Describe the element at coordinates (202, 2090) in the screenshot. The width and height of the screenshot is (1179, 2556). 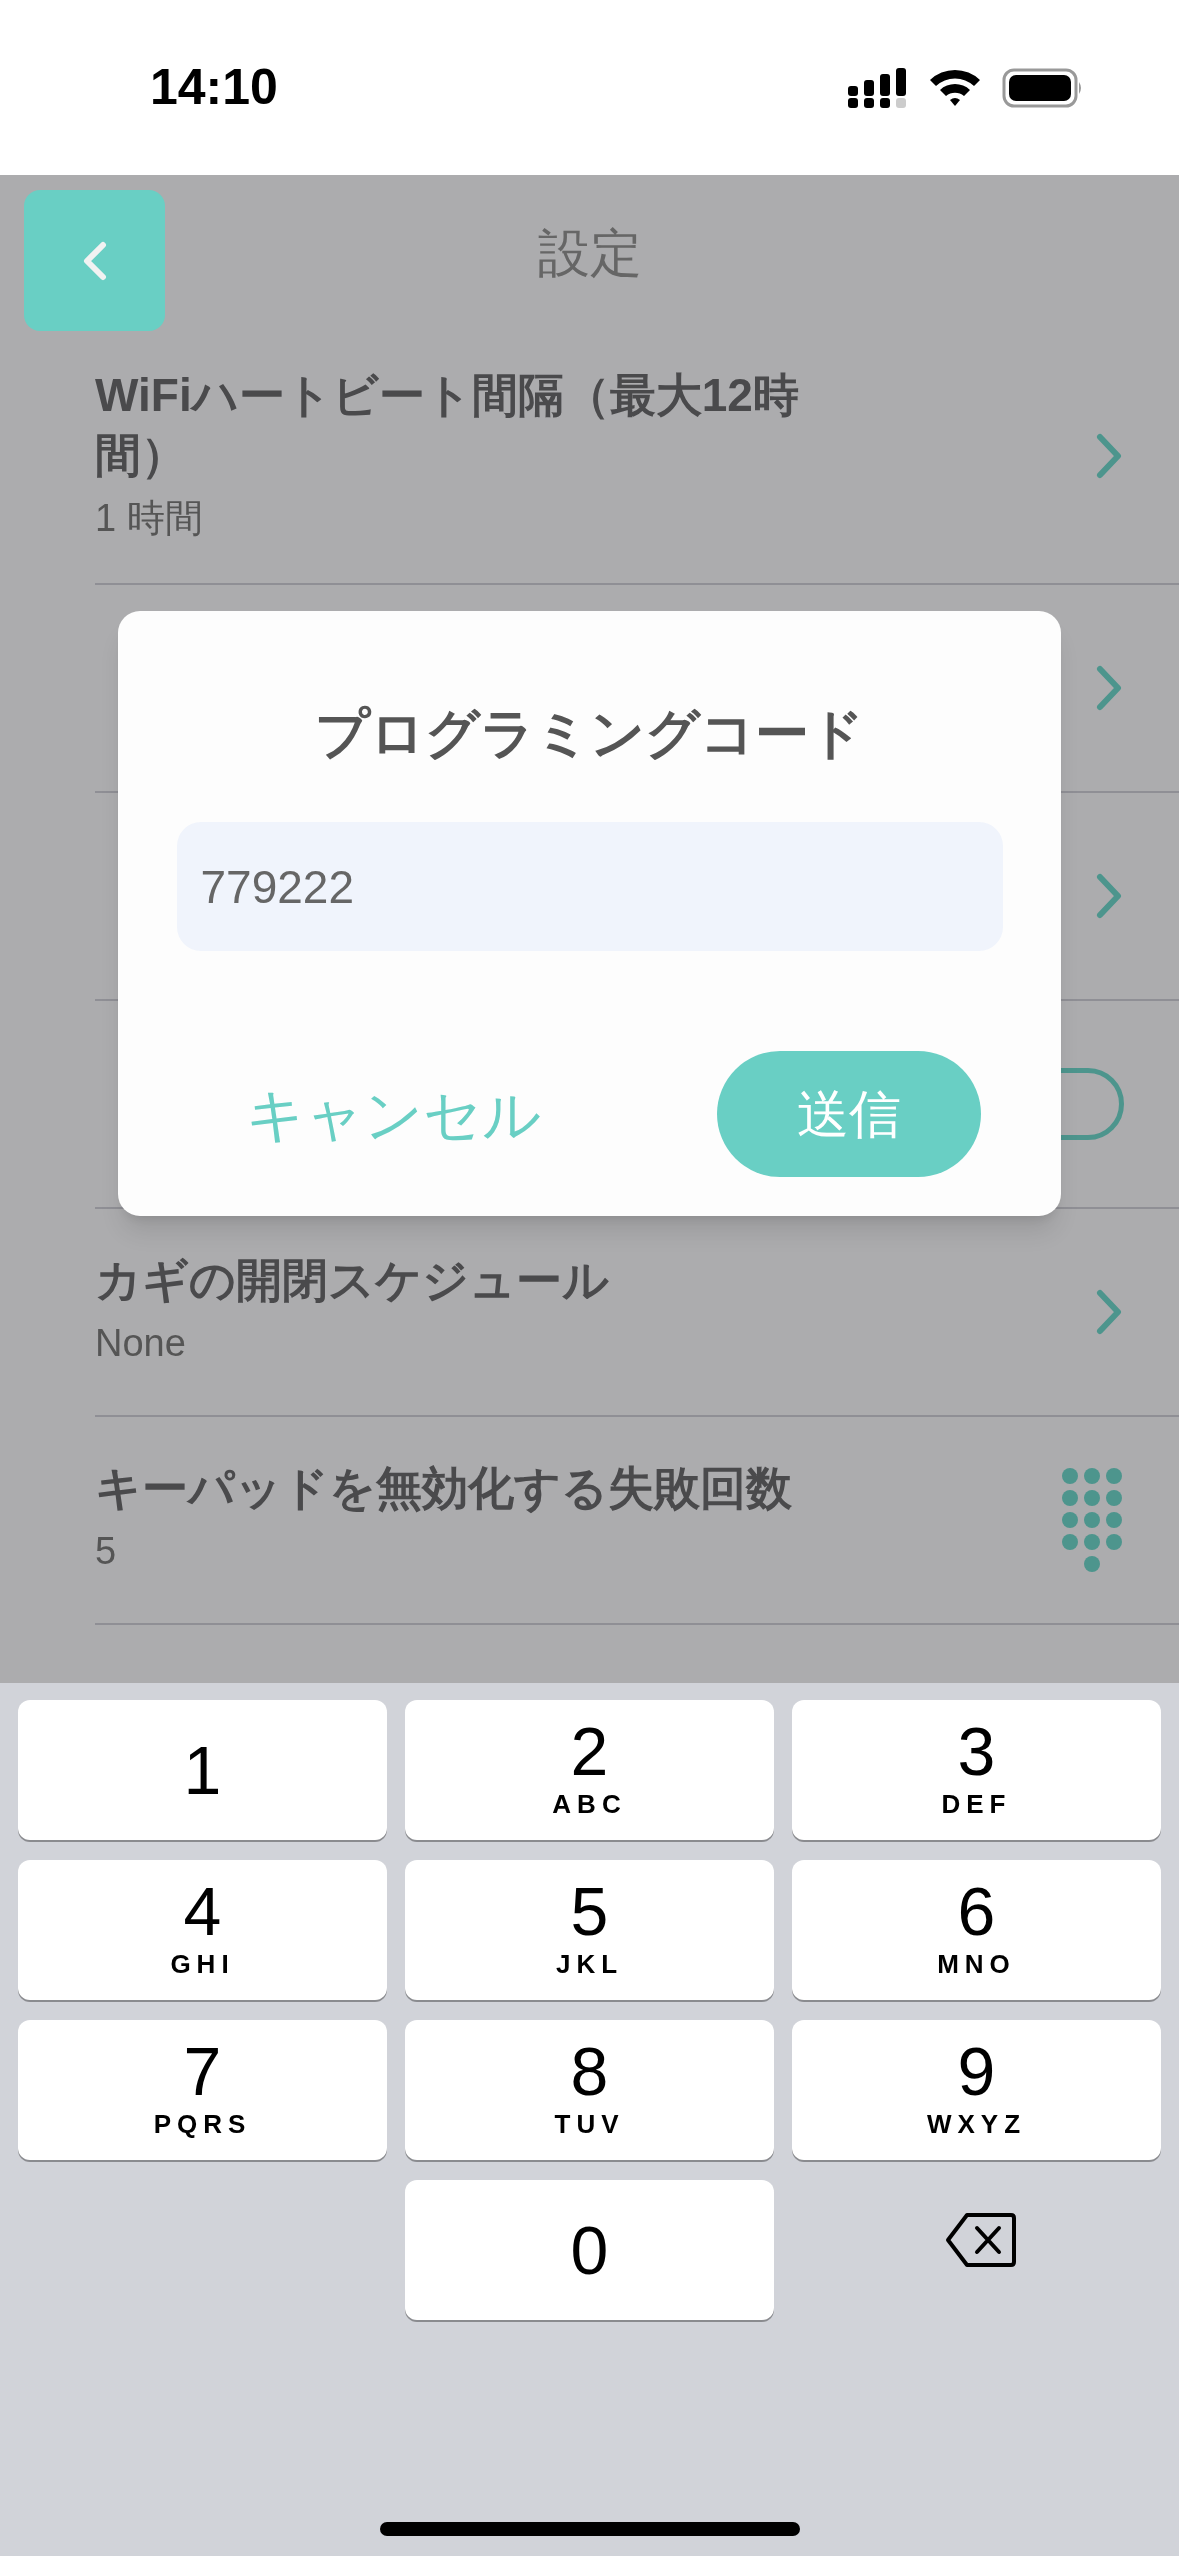
I see `keypad-key: 7 PQRS` at that location.